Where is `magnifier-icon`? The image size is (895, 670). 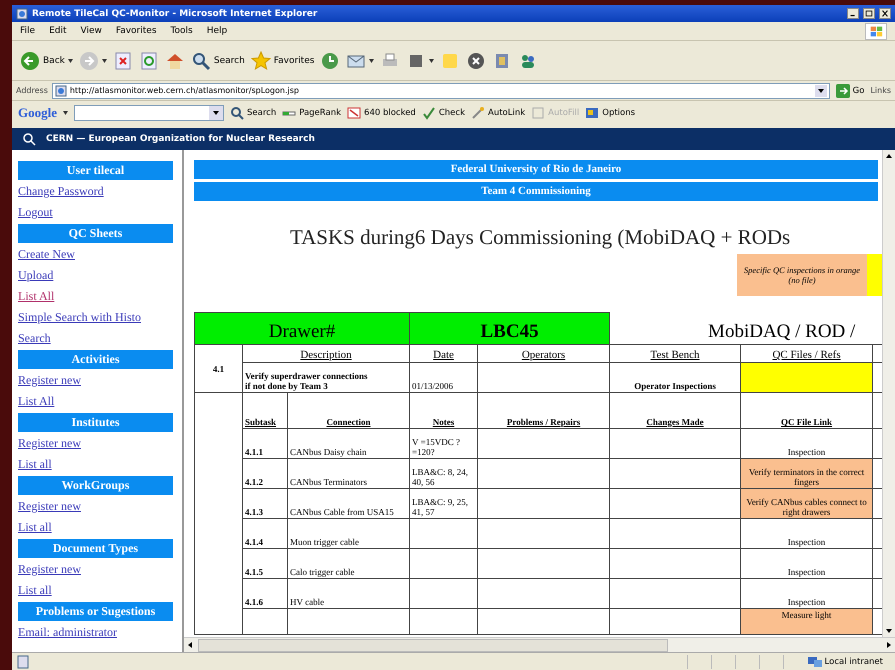
magnifier-icon is located at coordinates (29, 139).